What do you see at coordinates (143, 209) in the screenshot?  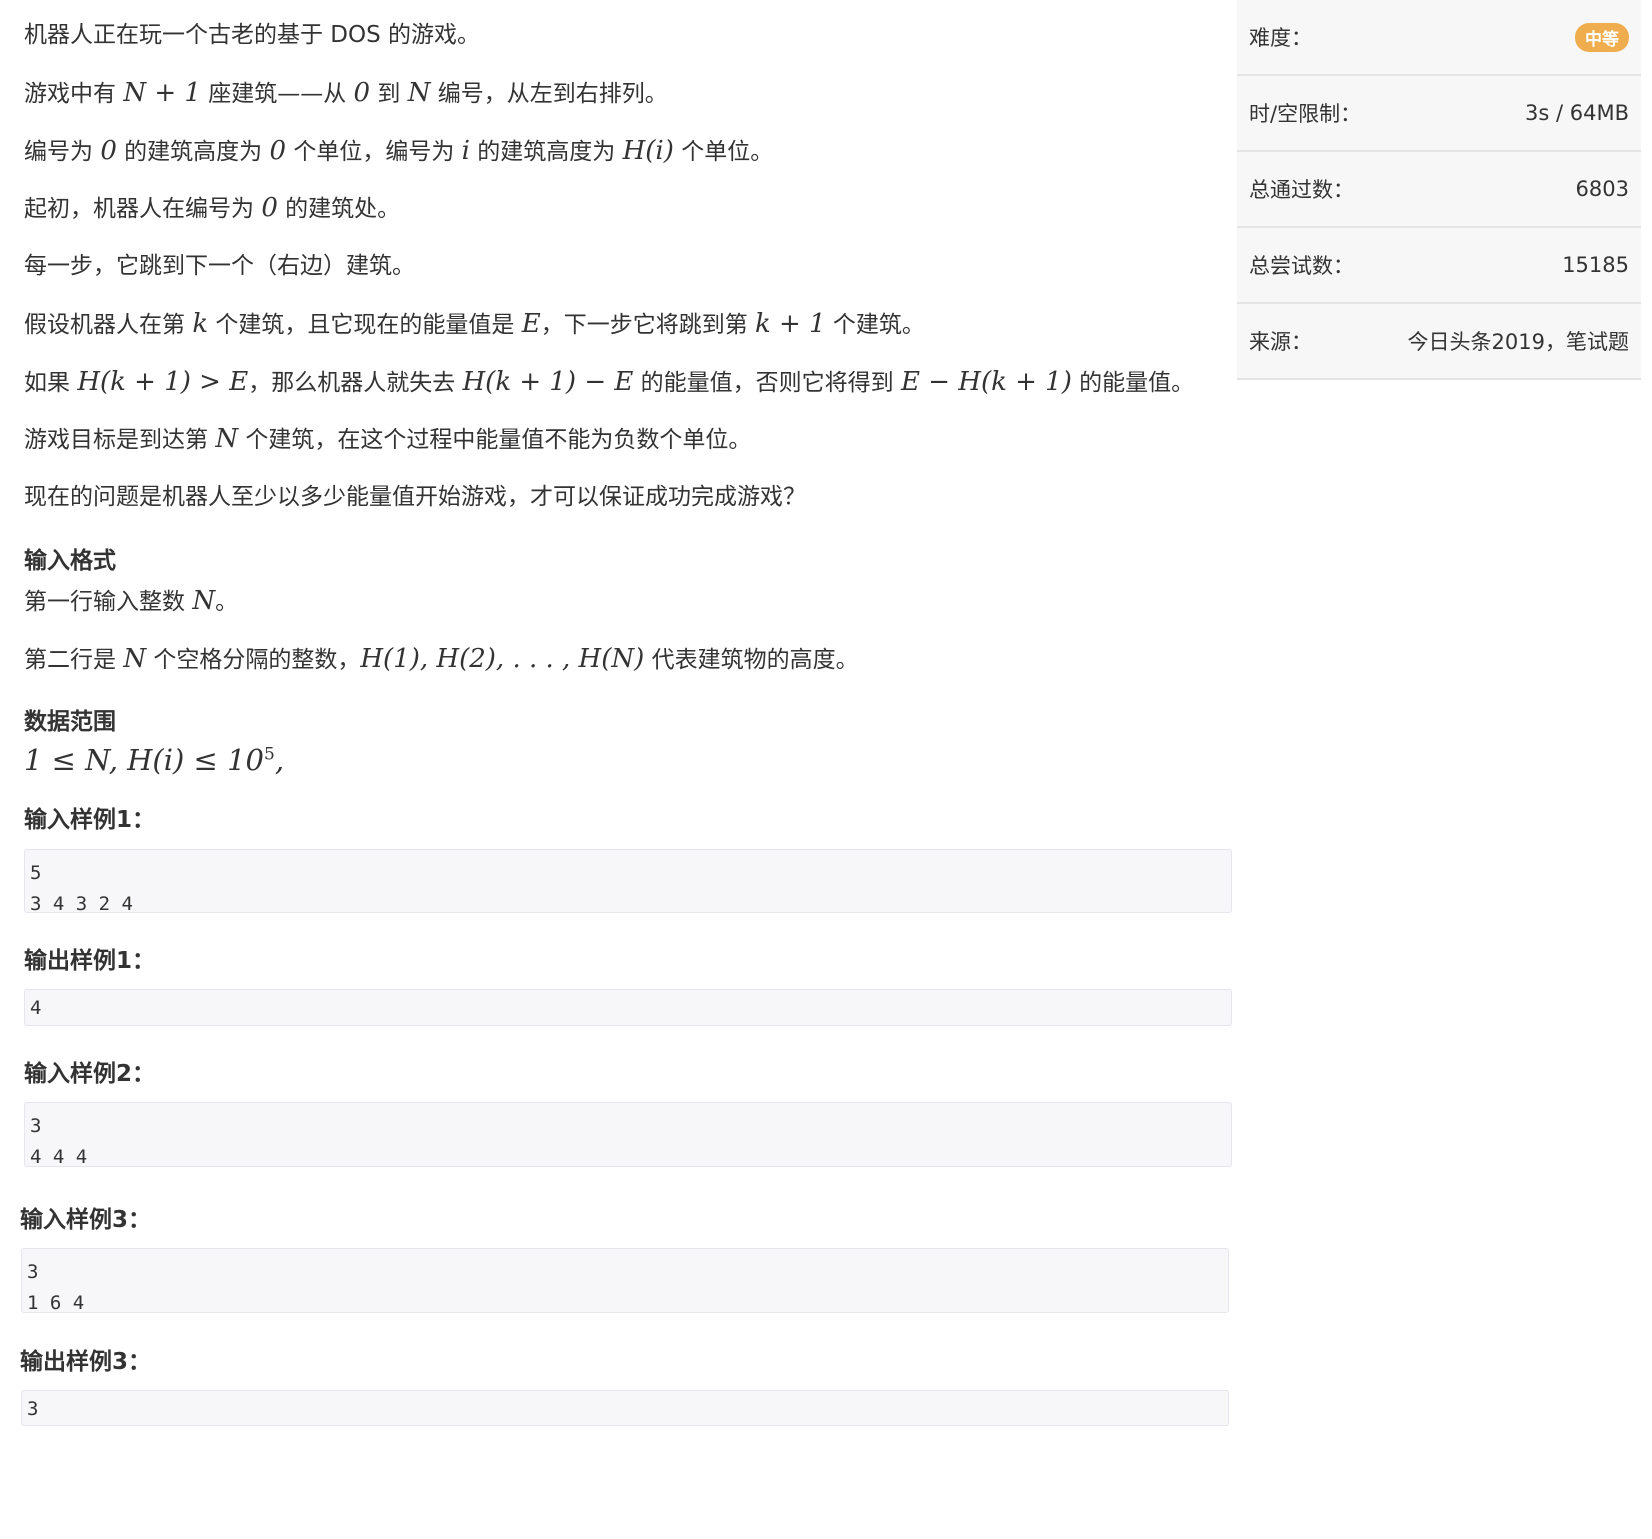 I see `text: 起初，机器人在编号为` at bounding box center [143, 209].